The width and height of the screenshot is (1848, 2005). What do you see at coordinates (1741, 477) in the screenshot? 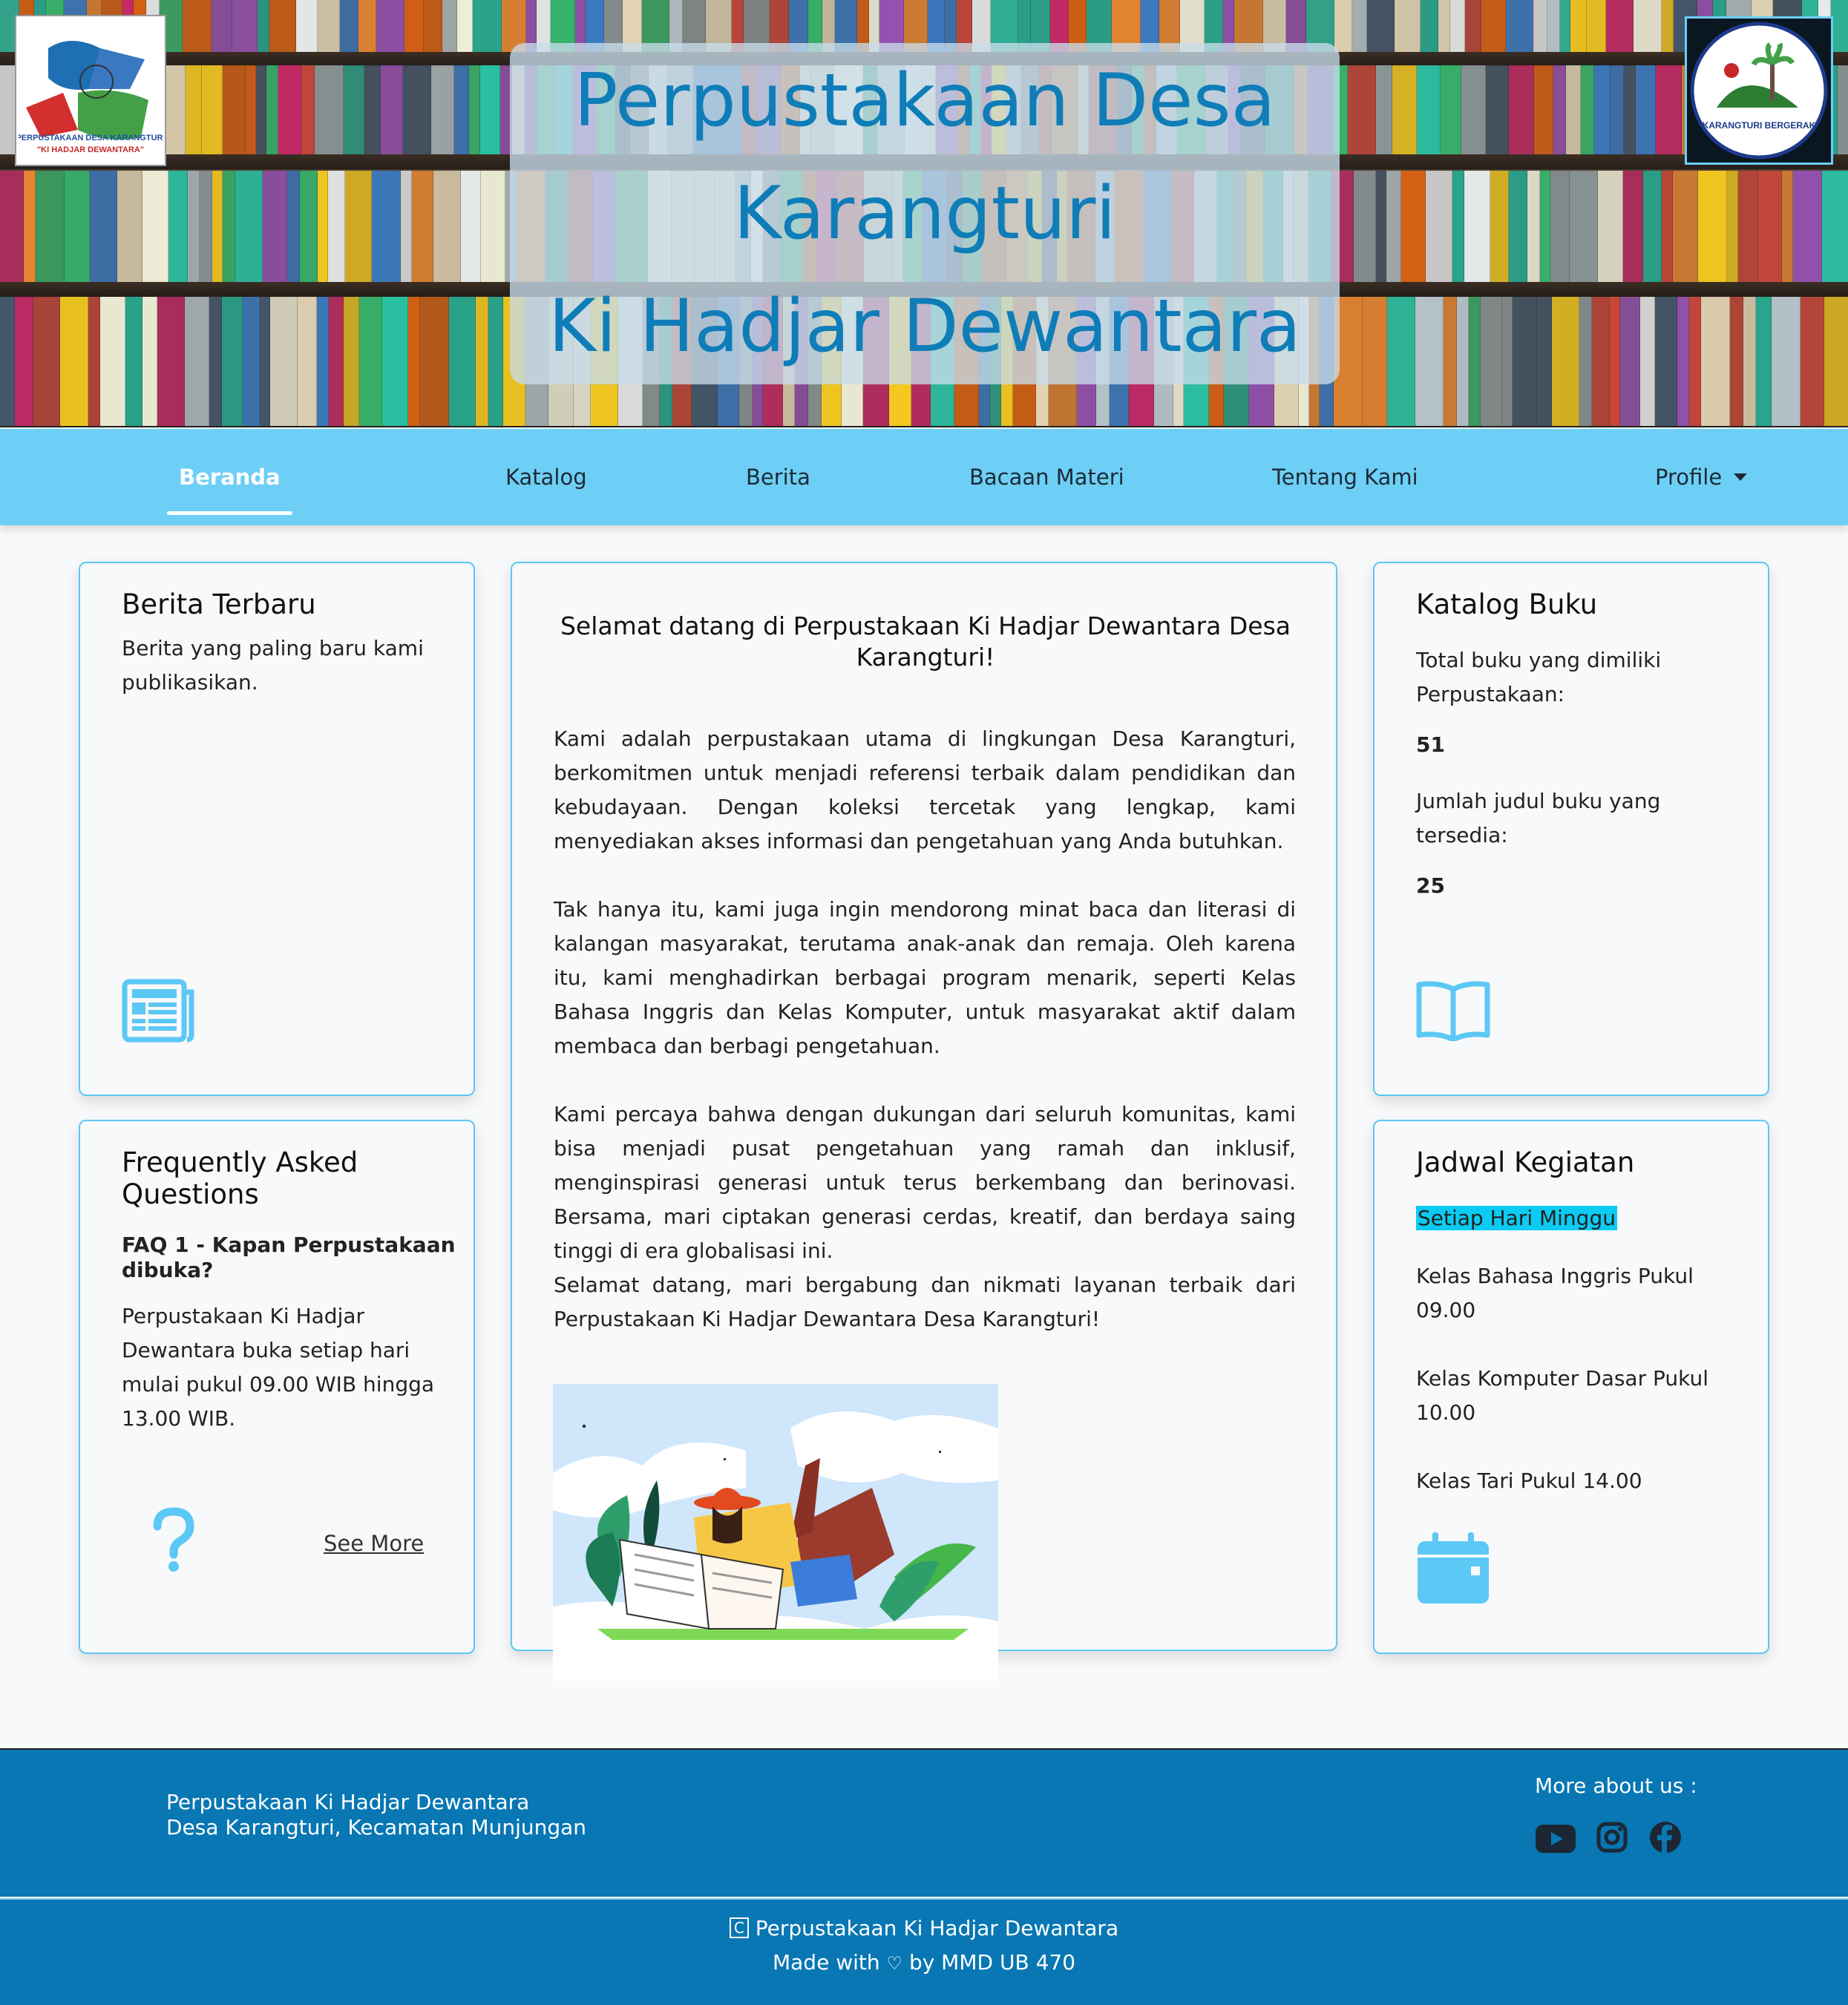
I see `caret-down-icon` at bounding box center [1741, 477].